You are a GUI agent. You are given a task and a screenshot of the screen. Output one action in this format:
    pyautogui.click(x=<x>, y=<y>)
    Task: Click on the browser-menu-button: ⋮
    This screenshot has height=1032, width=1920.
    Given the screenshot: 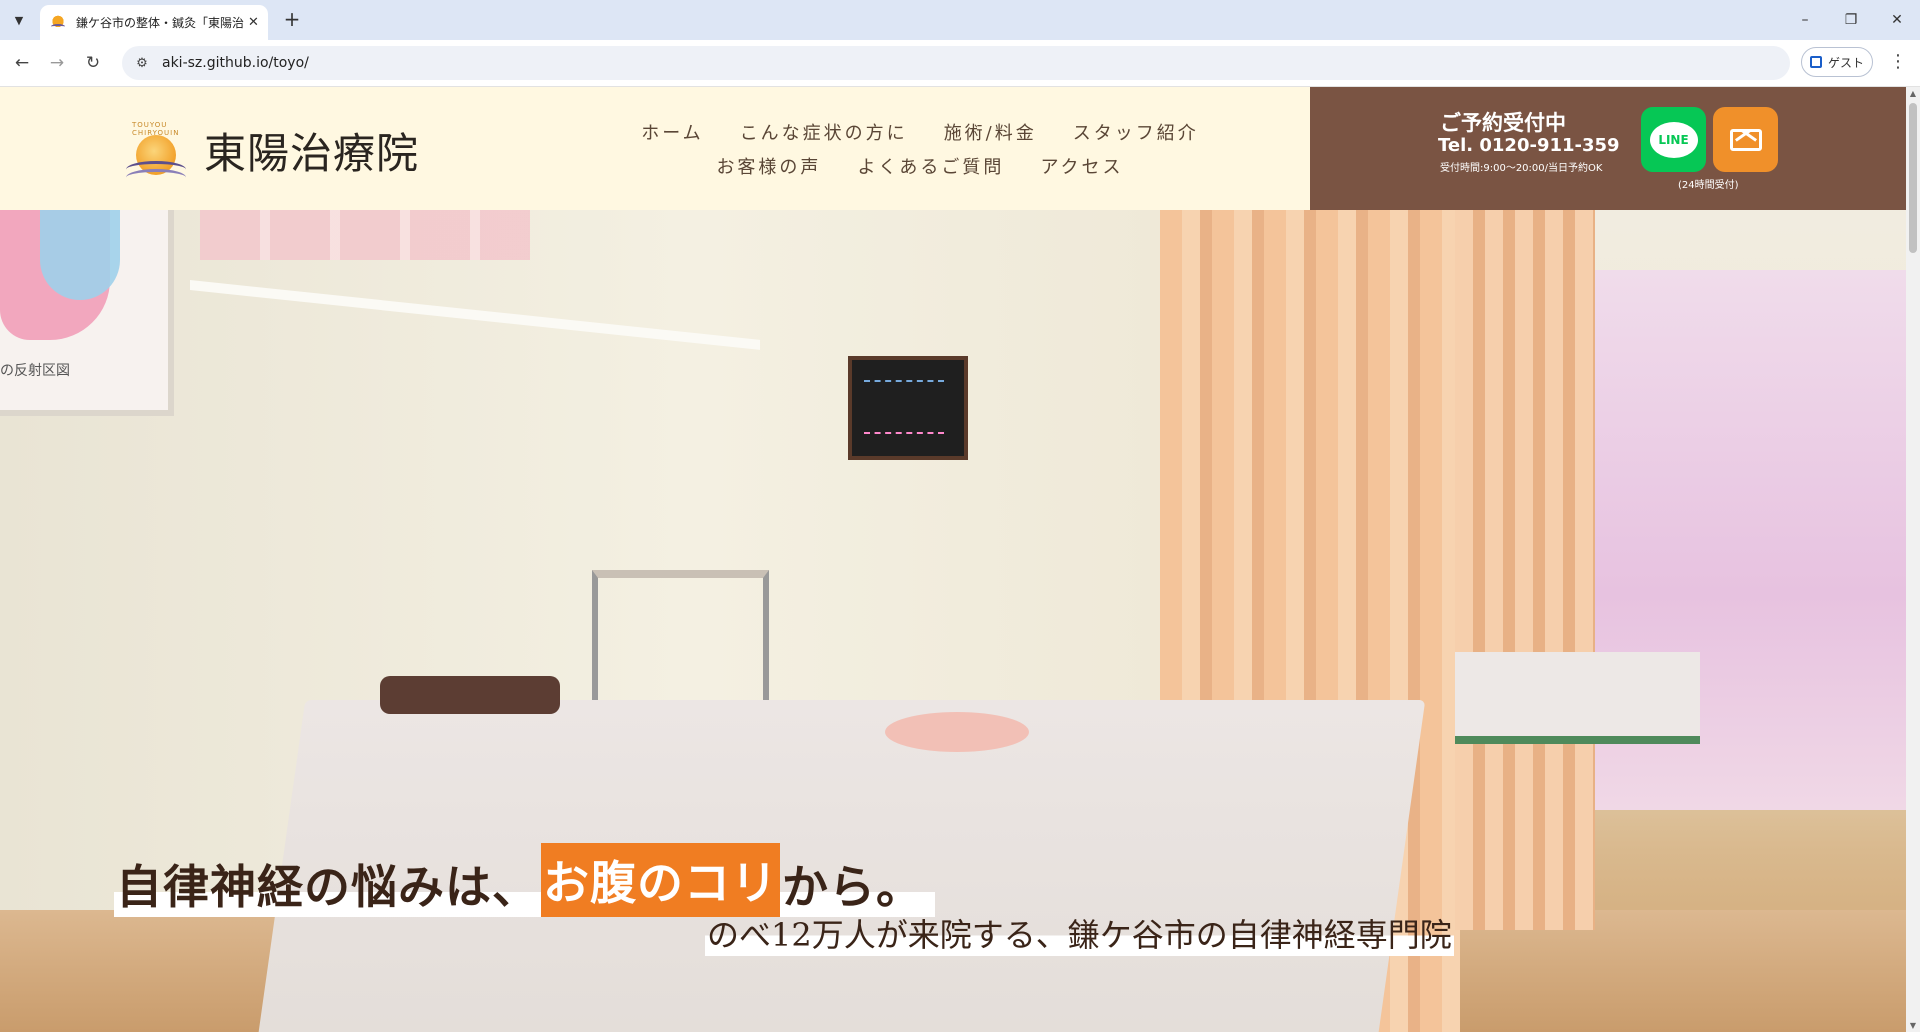 What is the action you would take?
    pyautogui.click(x=1898, y=63)
    